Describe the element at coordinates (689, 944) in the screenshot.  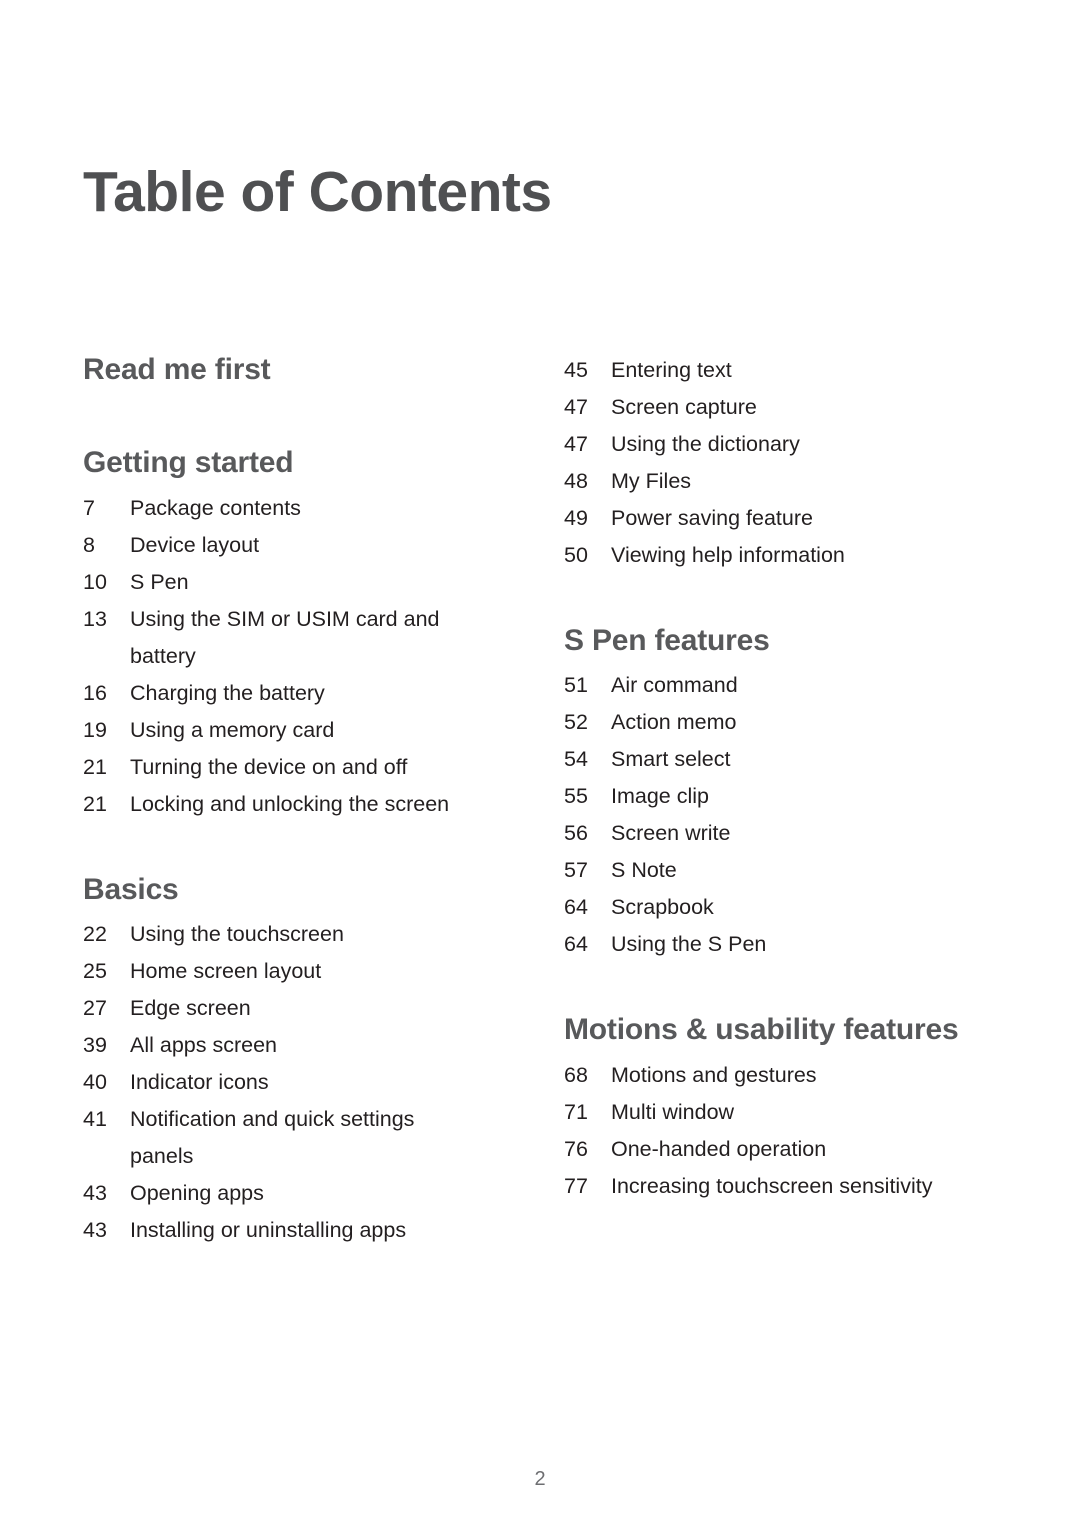
I see `toc-entry-title: Using the S Pen` at that location.